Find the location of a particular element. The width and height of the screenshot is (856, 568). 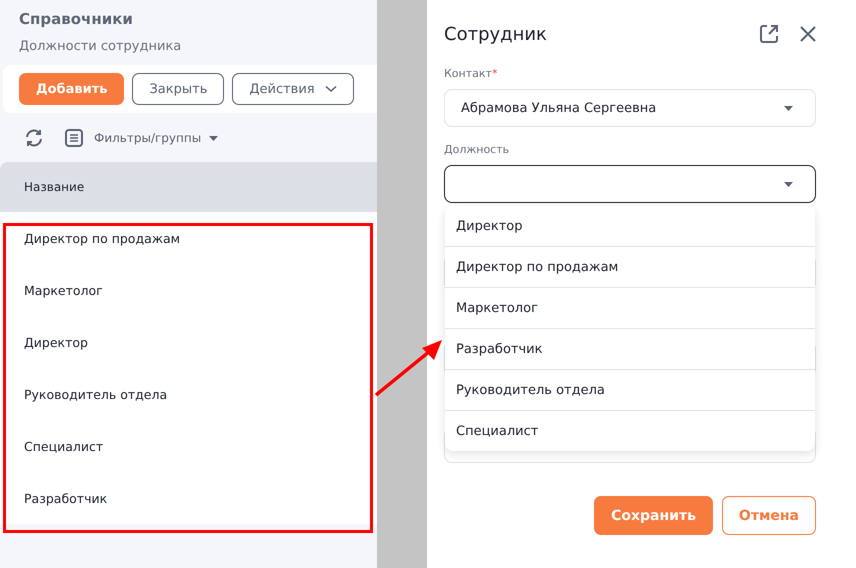

section-title: Справочники is located at coordinates (76, 19).